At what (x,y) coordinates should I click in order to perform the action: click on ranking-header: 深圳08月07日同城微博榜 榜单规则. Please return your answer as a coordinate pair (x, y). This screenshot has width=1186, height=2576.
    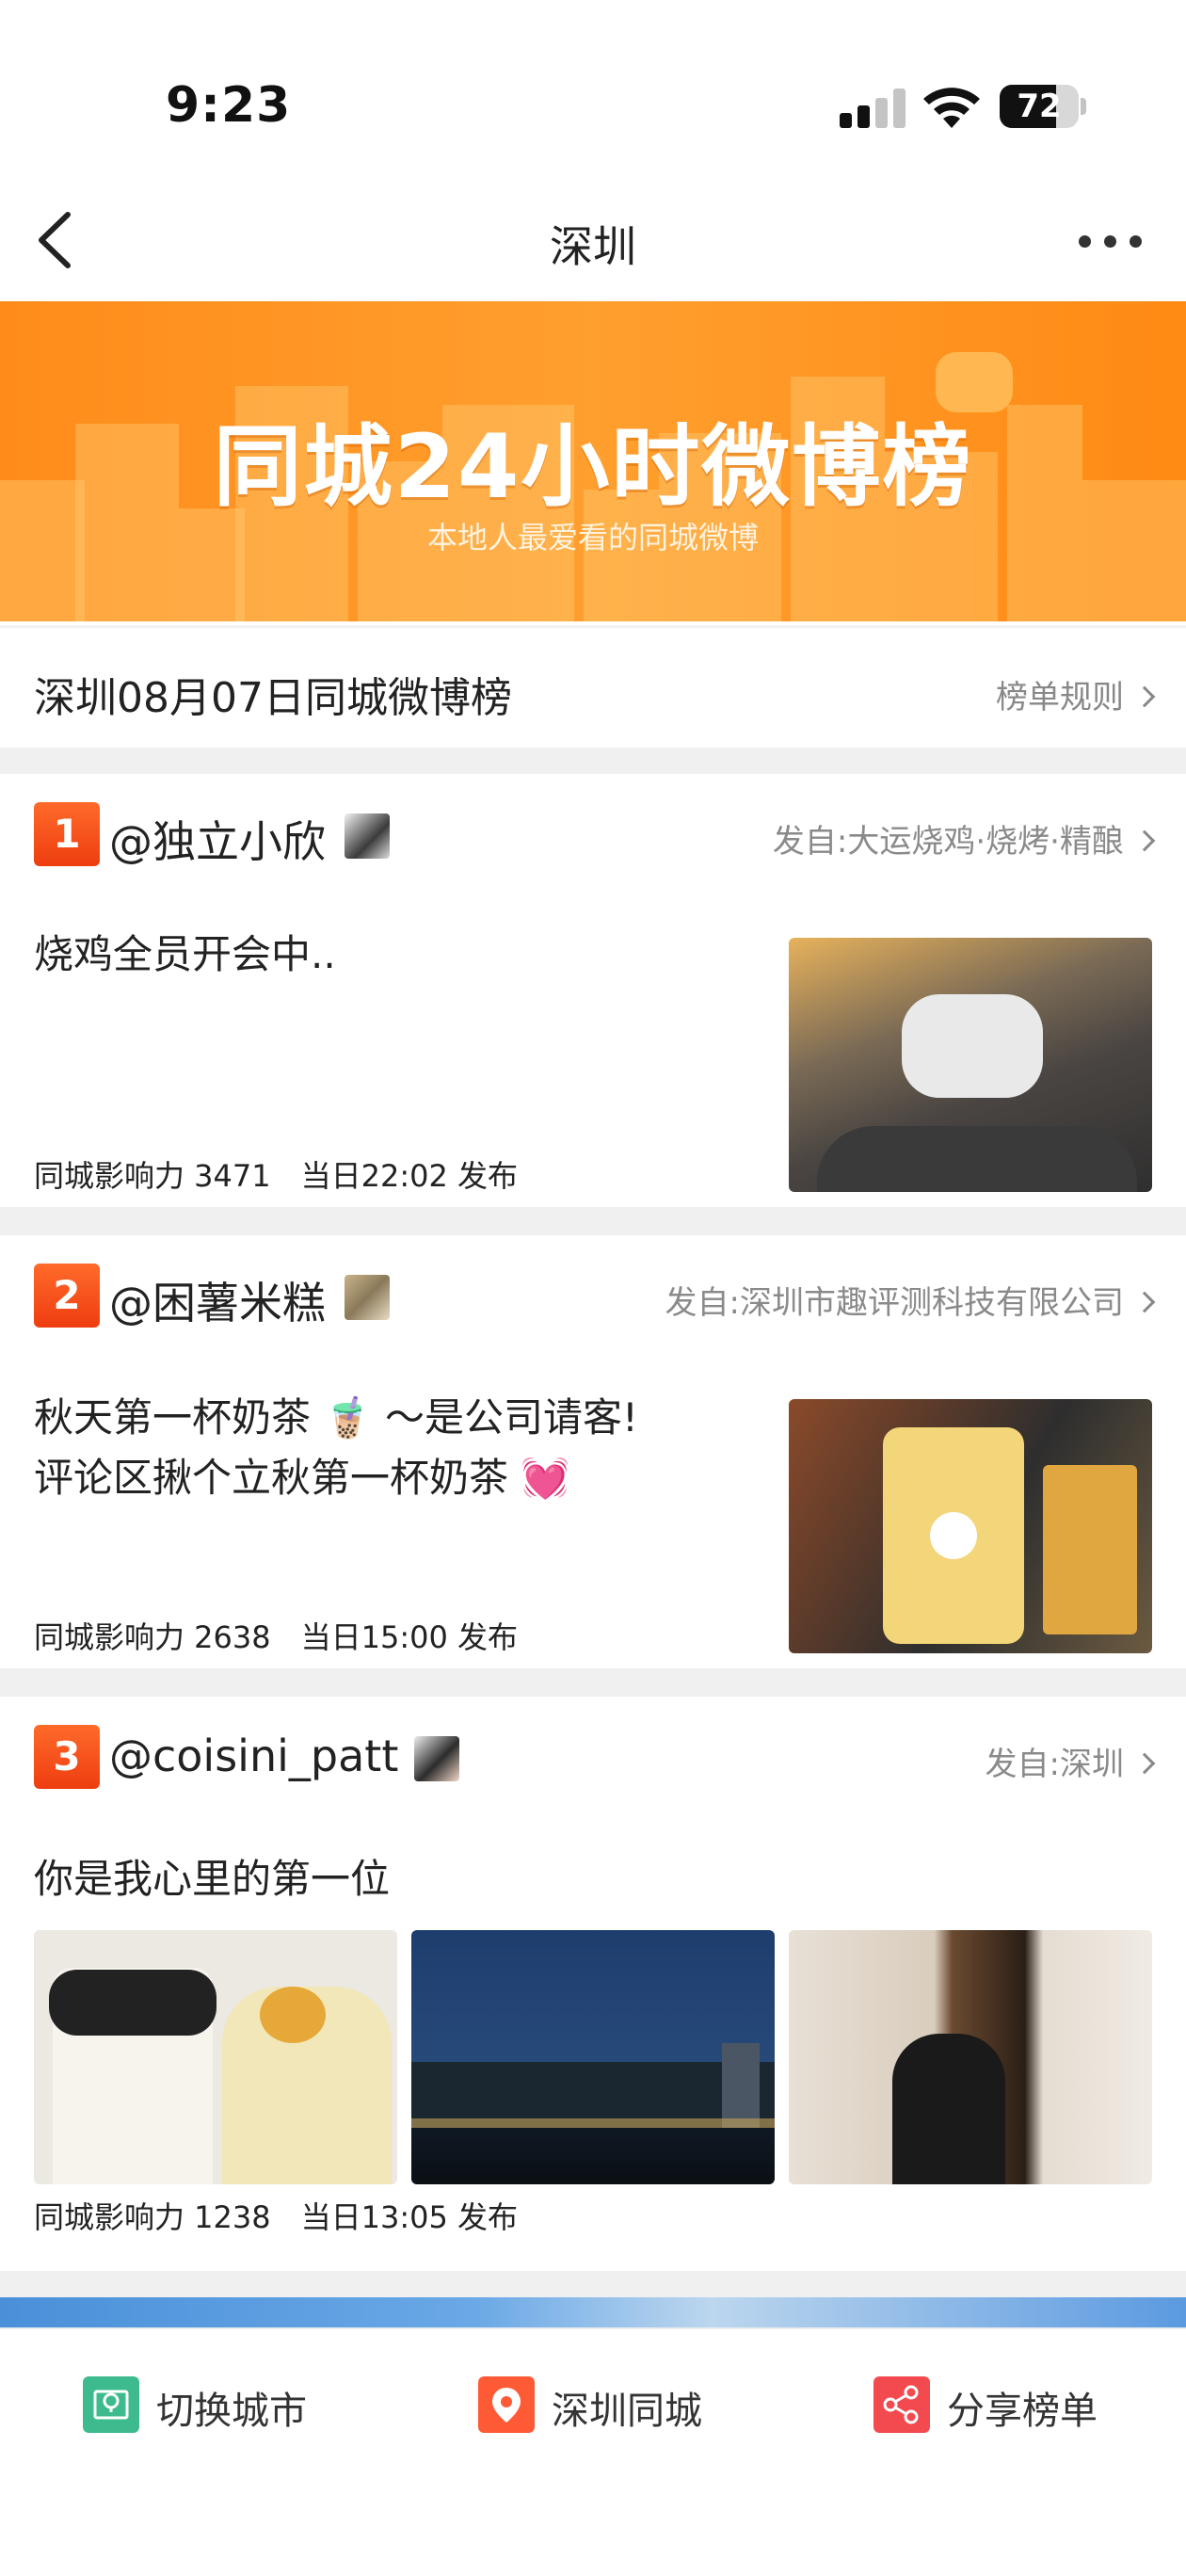
    Looking at the image, I should click on (593, 686).